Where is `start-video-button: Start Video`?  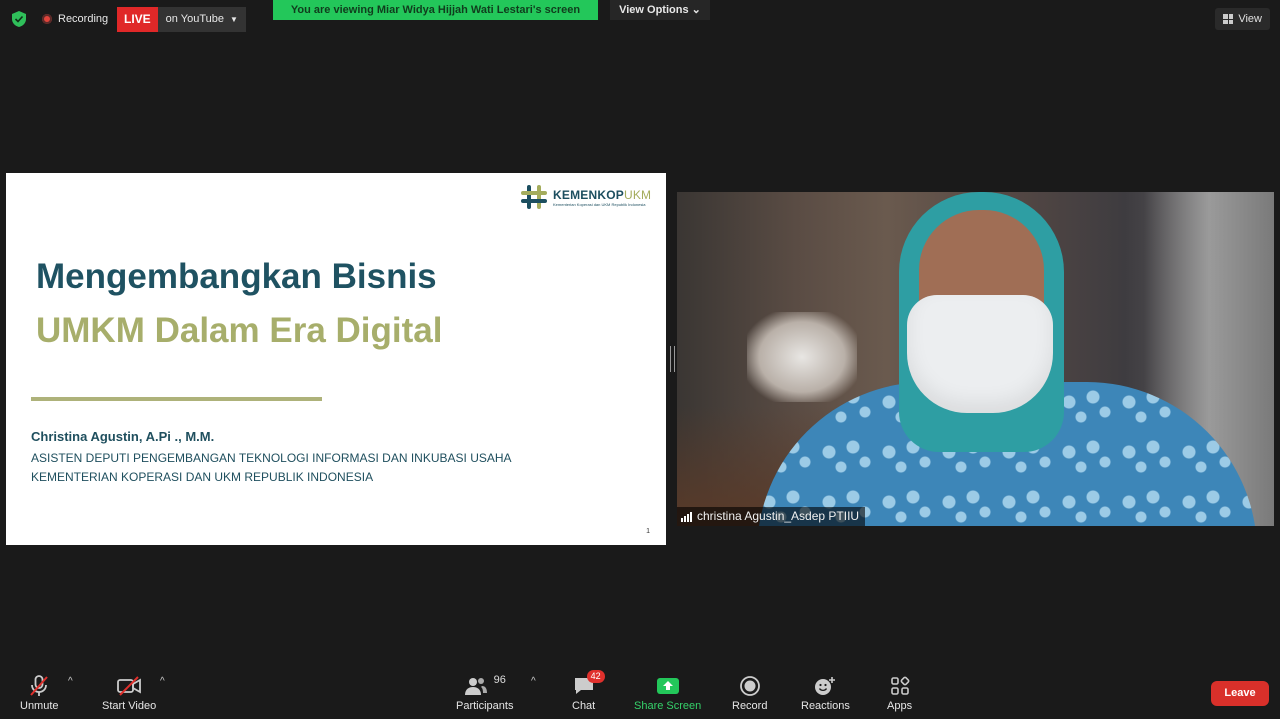
start-video-button: Start Video is located at coordinates (129, 693).